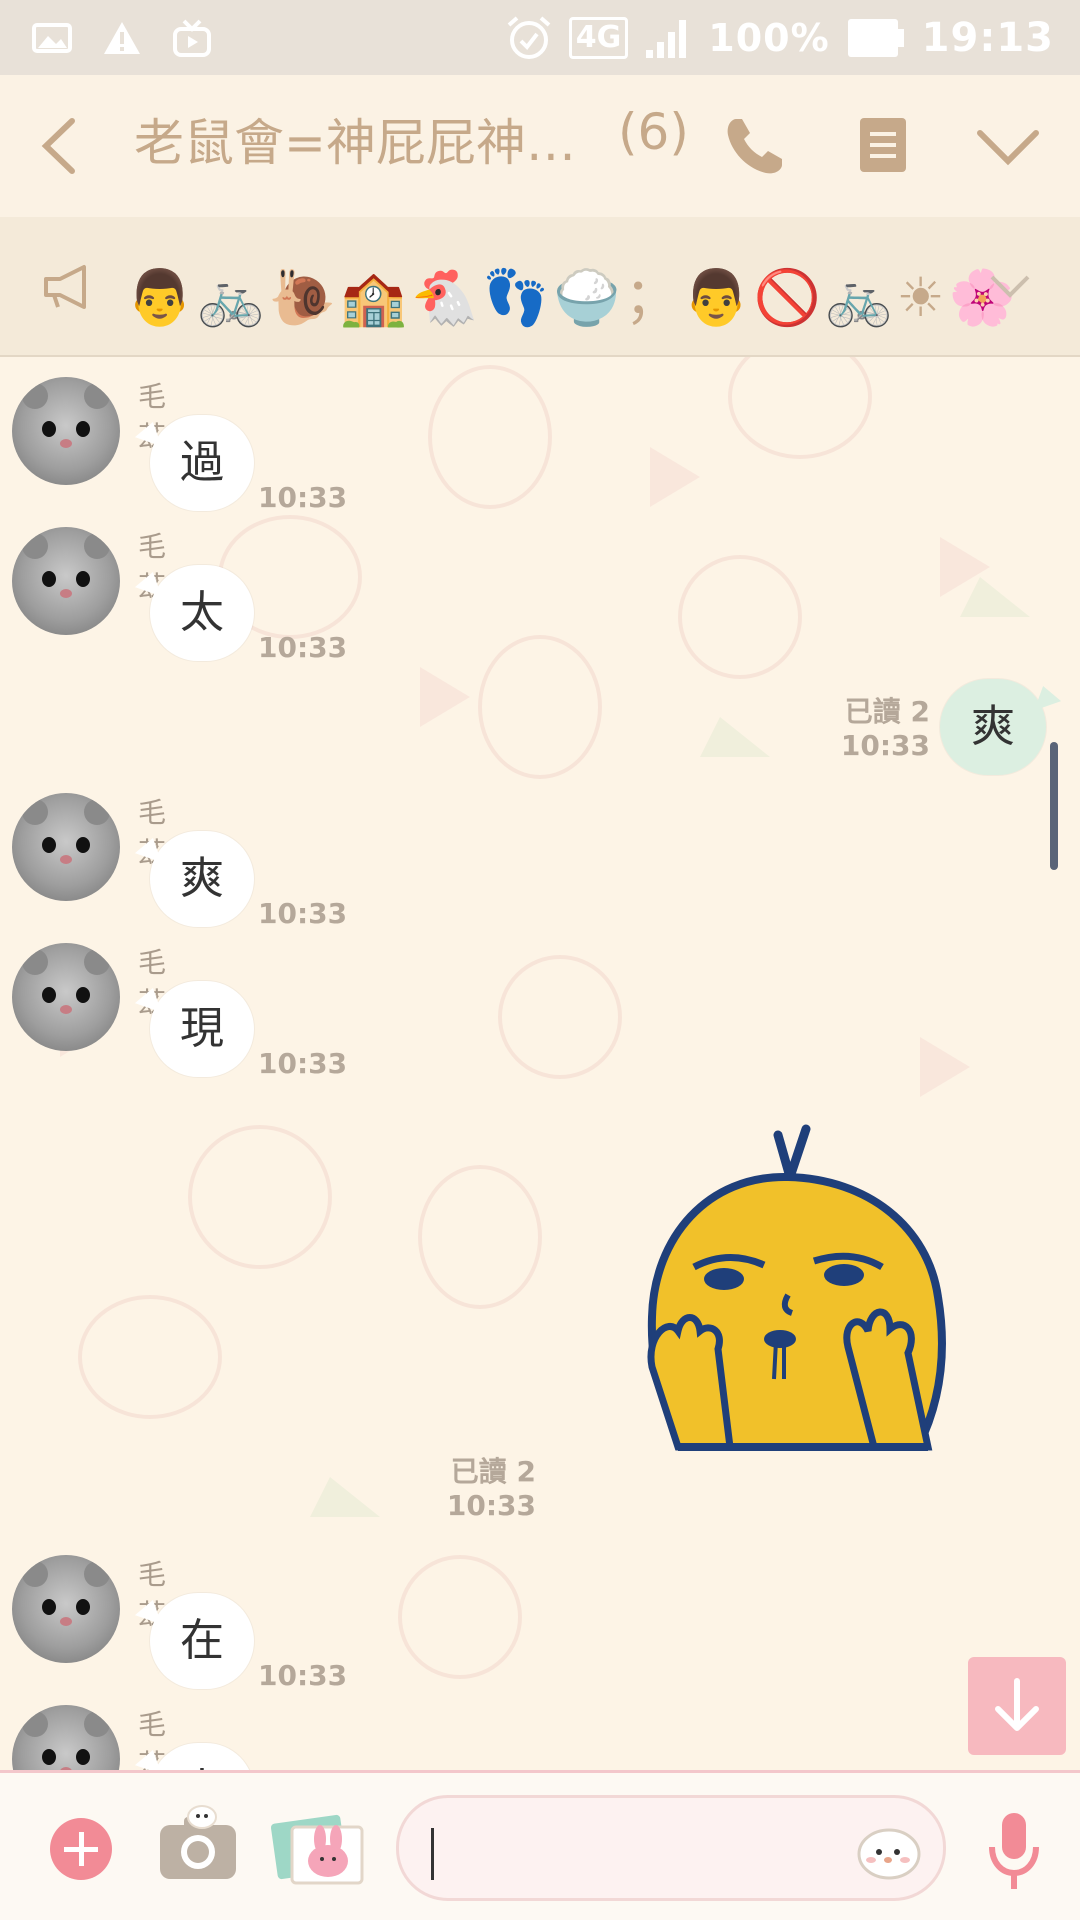 This screenshot has height=1920, width=1080. What do you see at coordinates (598, 37) in the screenshot?
I see `network-type: 4G` at bounding box center [598, 37].